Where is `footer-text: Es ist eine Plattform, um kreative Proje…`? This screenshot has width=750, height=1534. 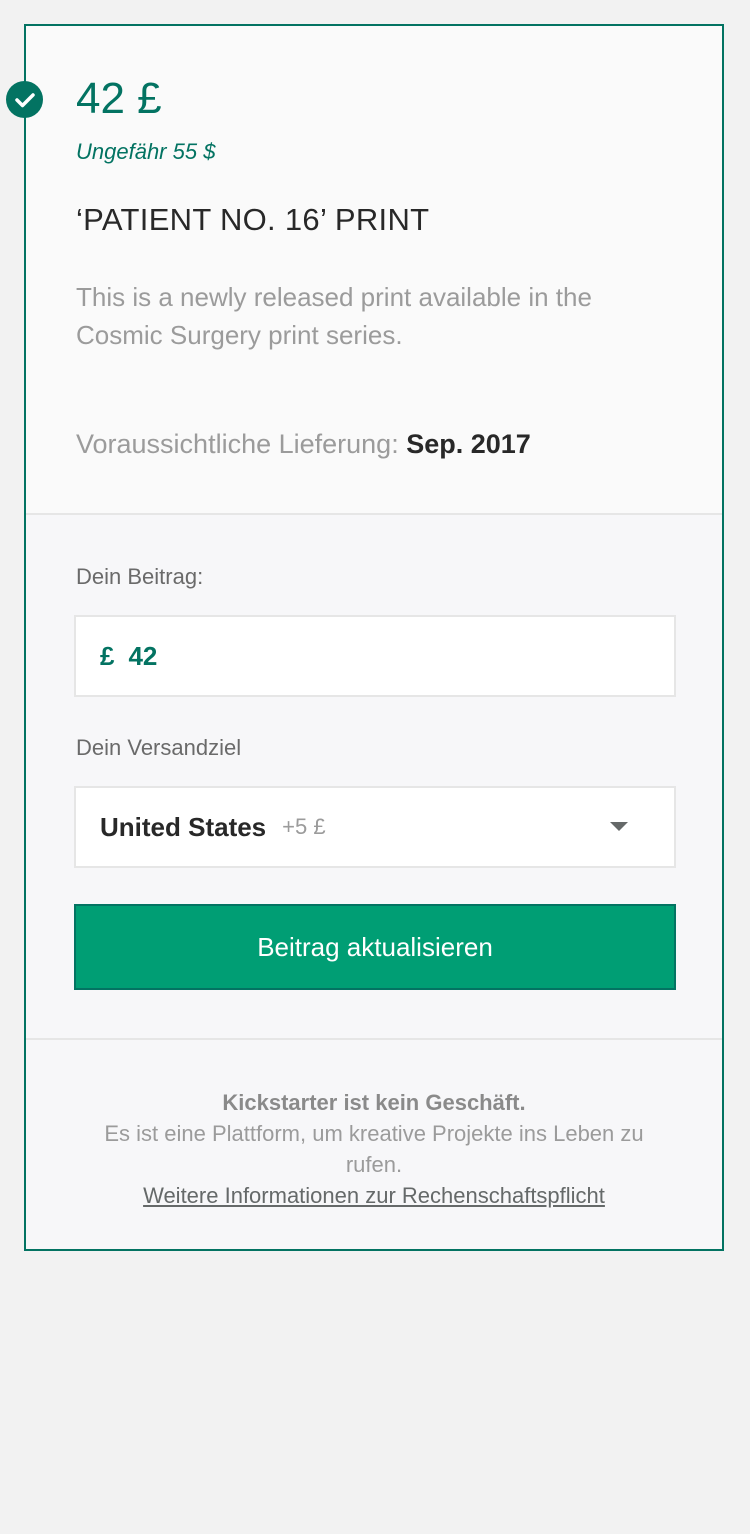
footer-text: Es ist eine Plattform, um kreative Proje… is located at coordinates (374, 1149).